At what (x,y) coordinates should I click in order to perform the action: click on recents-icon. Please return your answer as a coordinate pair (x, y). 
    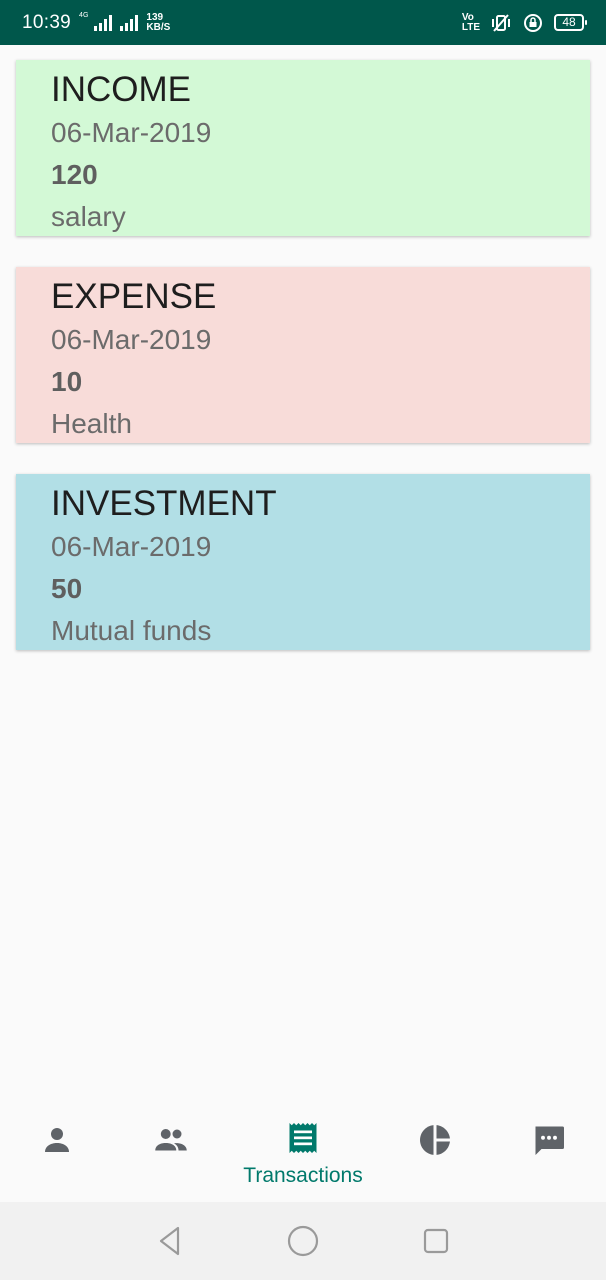
    Looking at the image, I should click on (435, 1241).